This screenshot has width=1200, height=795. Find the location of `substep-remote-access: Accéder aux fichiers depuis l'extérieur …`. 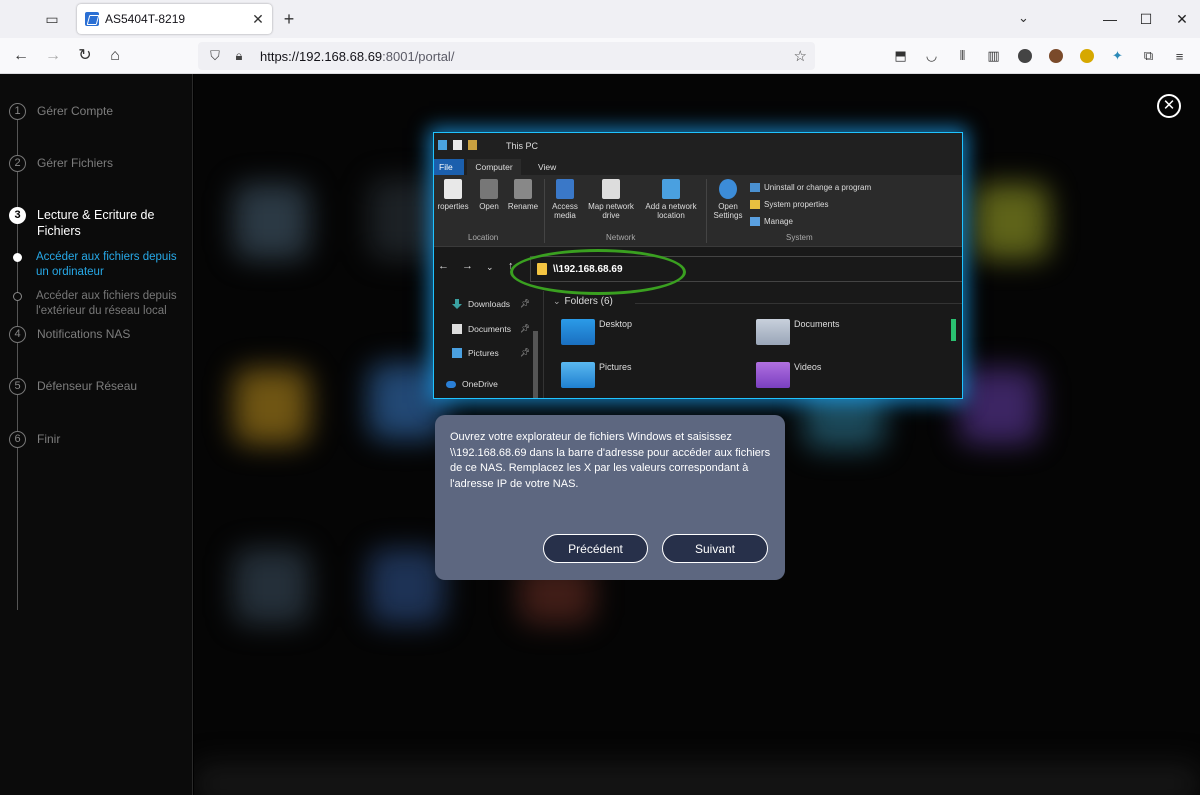

substep-remote-access: Accéder aux fichiers depuis l'extérieur … is located at coordinates (99, 303).